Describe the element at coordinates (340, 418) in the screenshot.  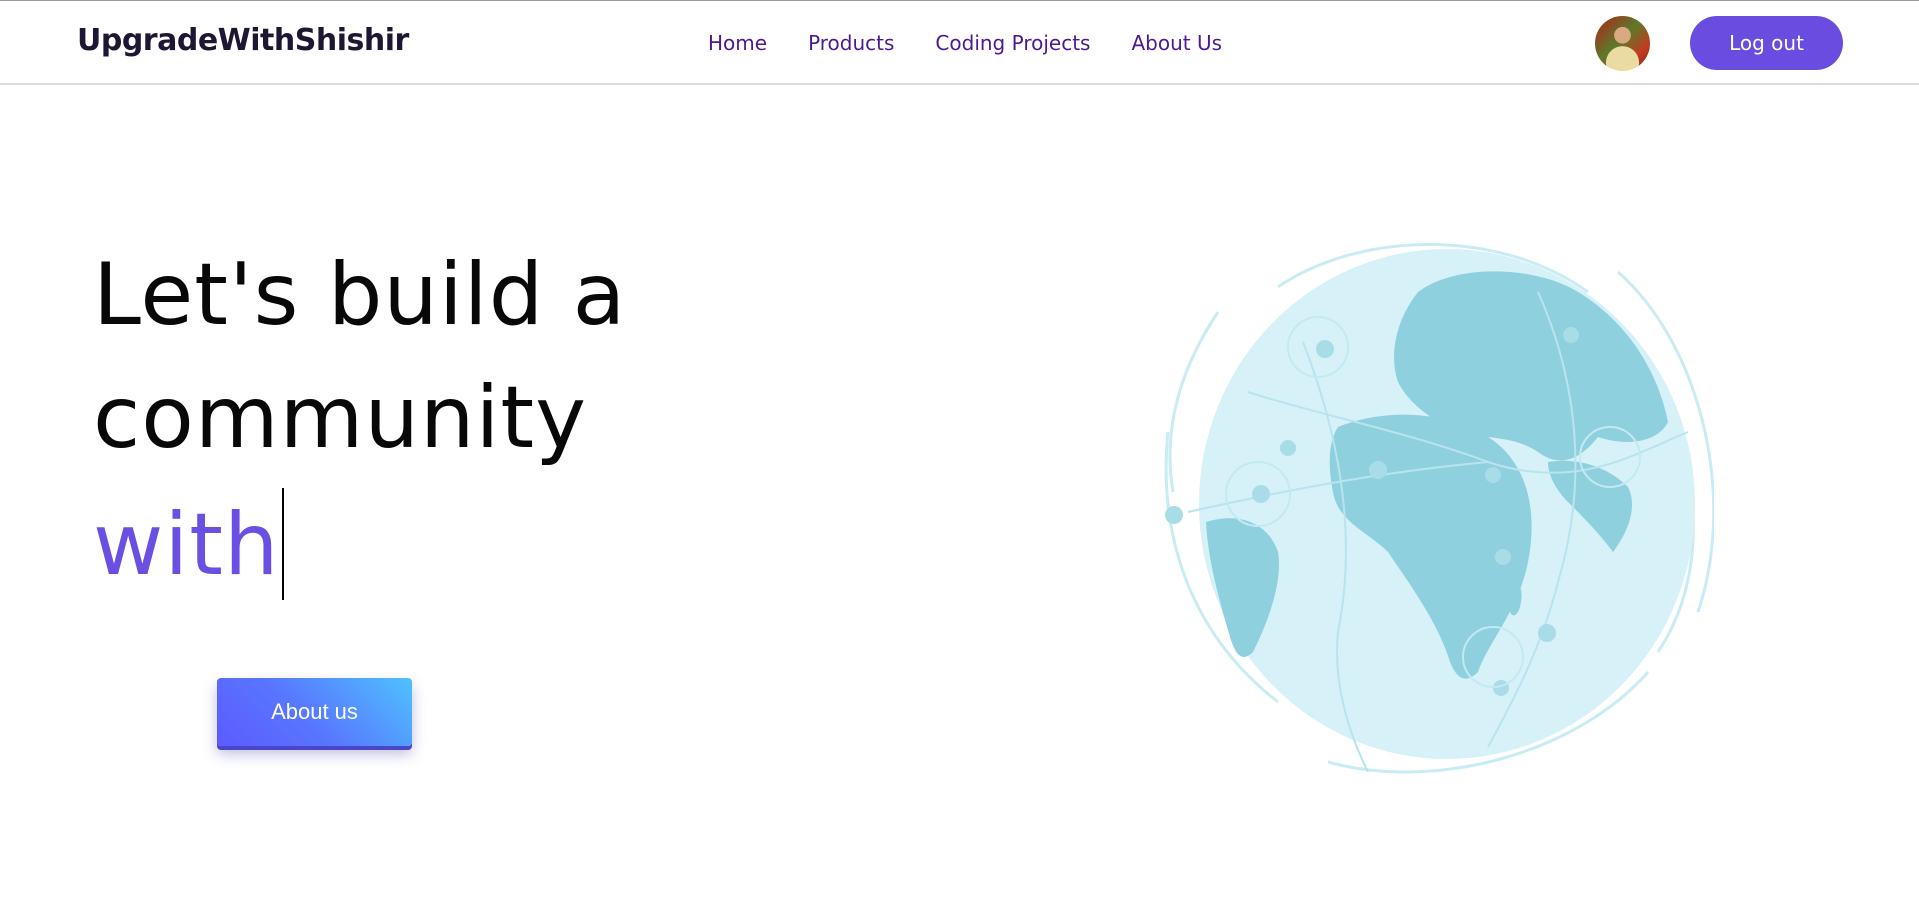
I see `hero-heading-line-2: community` at that location.